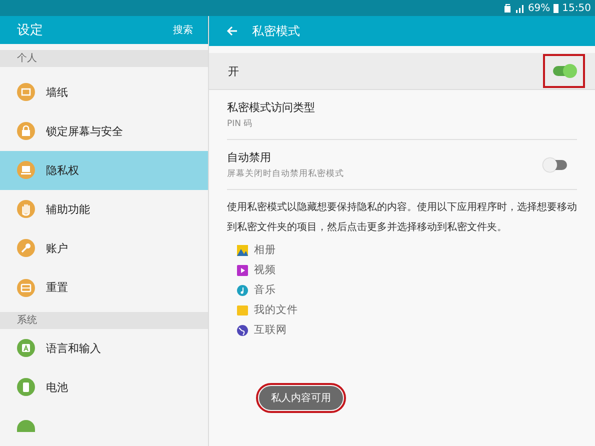 This screenshot has width=595, height=446. Describe the element at coordinates (276, 310) in the screenshot. I see `app-name: 我的文件` at that location.